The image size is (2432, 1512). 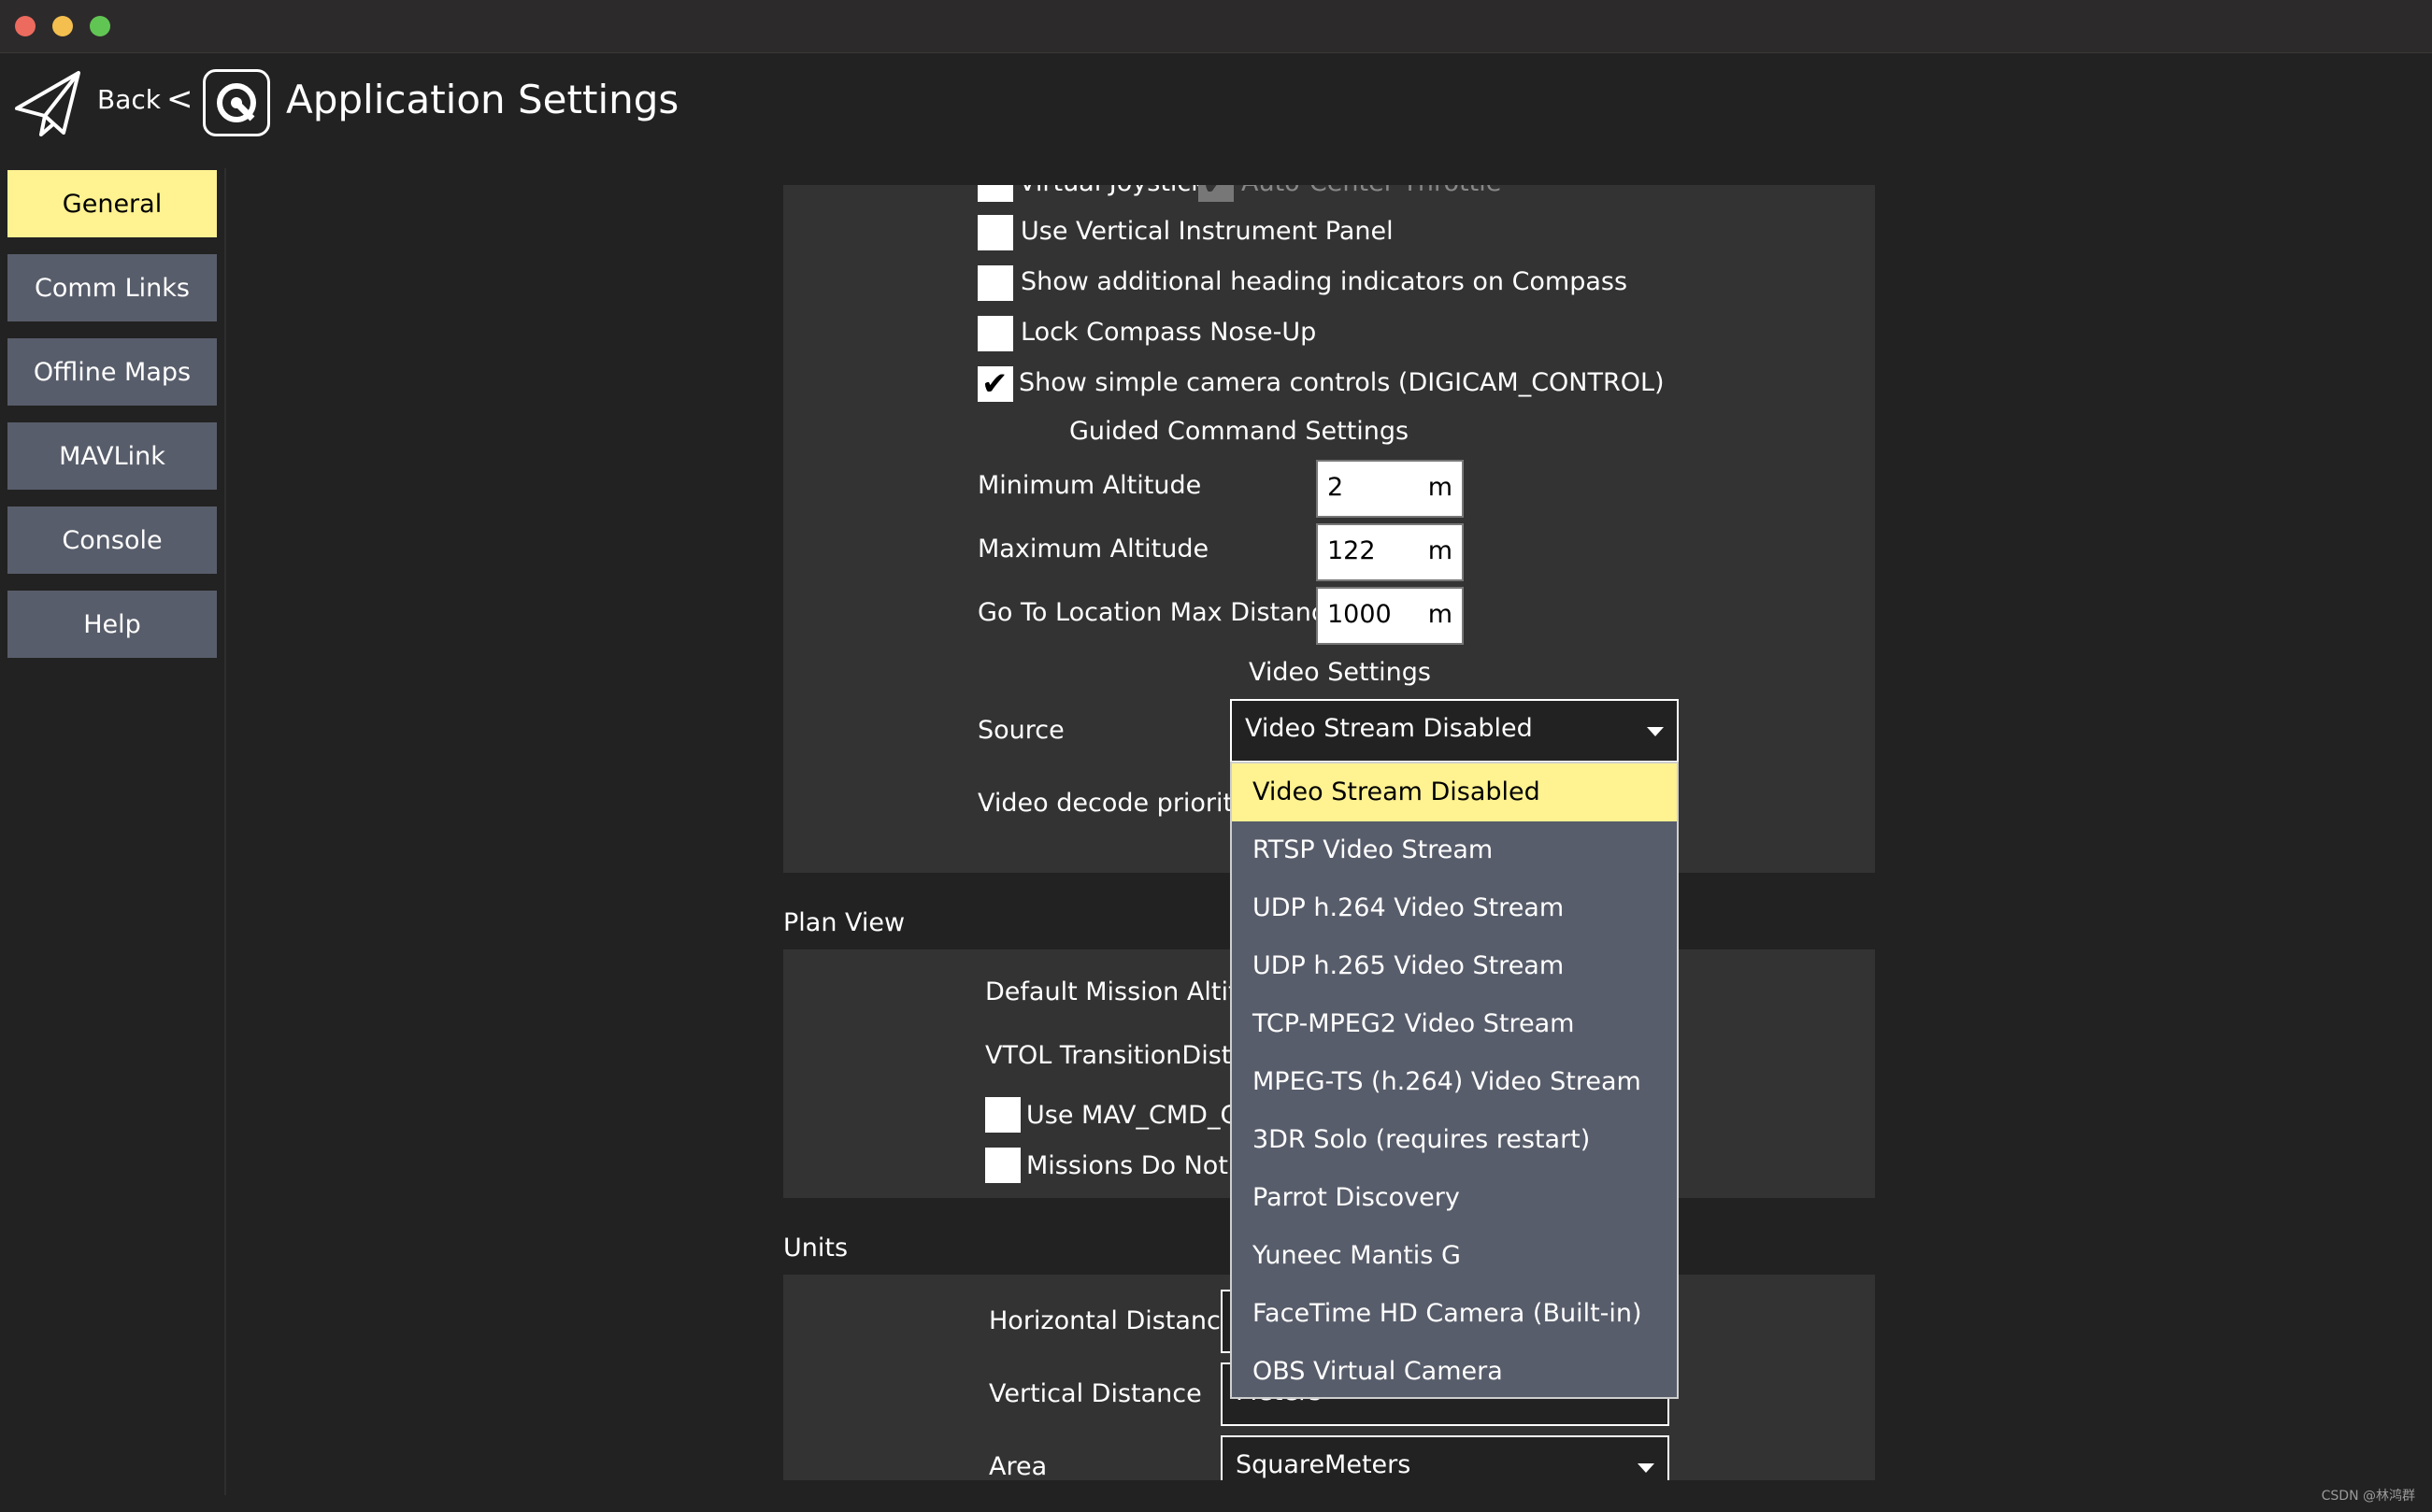 What do you see at coordinates (225, 831) in the screenshot?
I see `sidebar-divider` at bounding box center [225, 831].